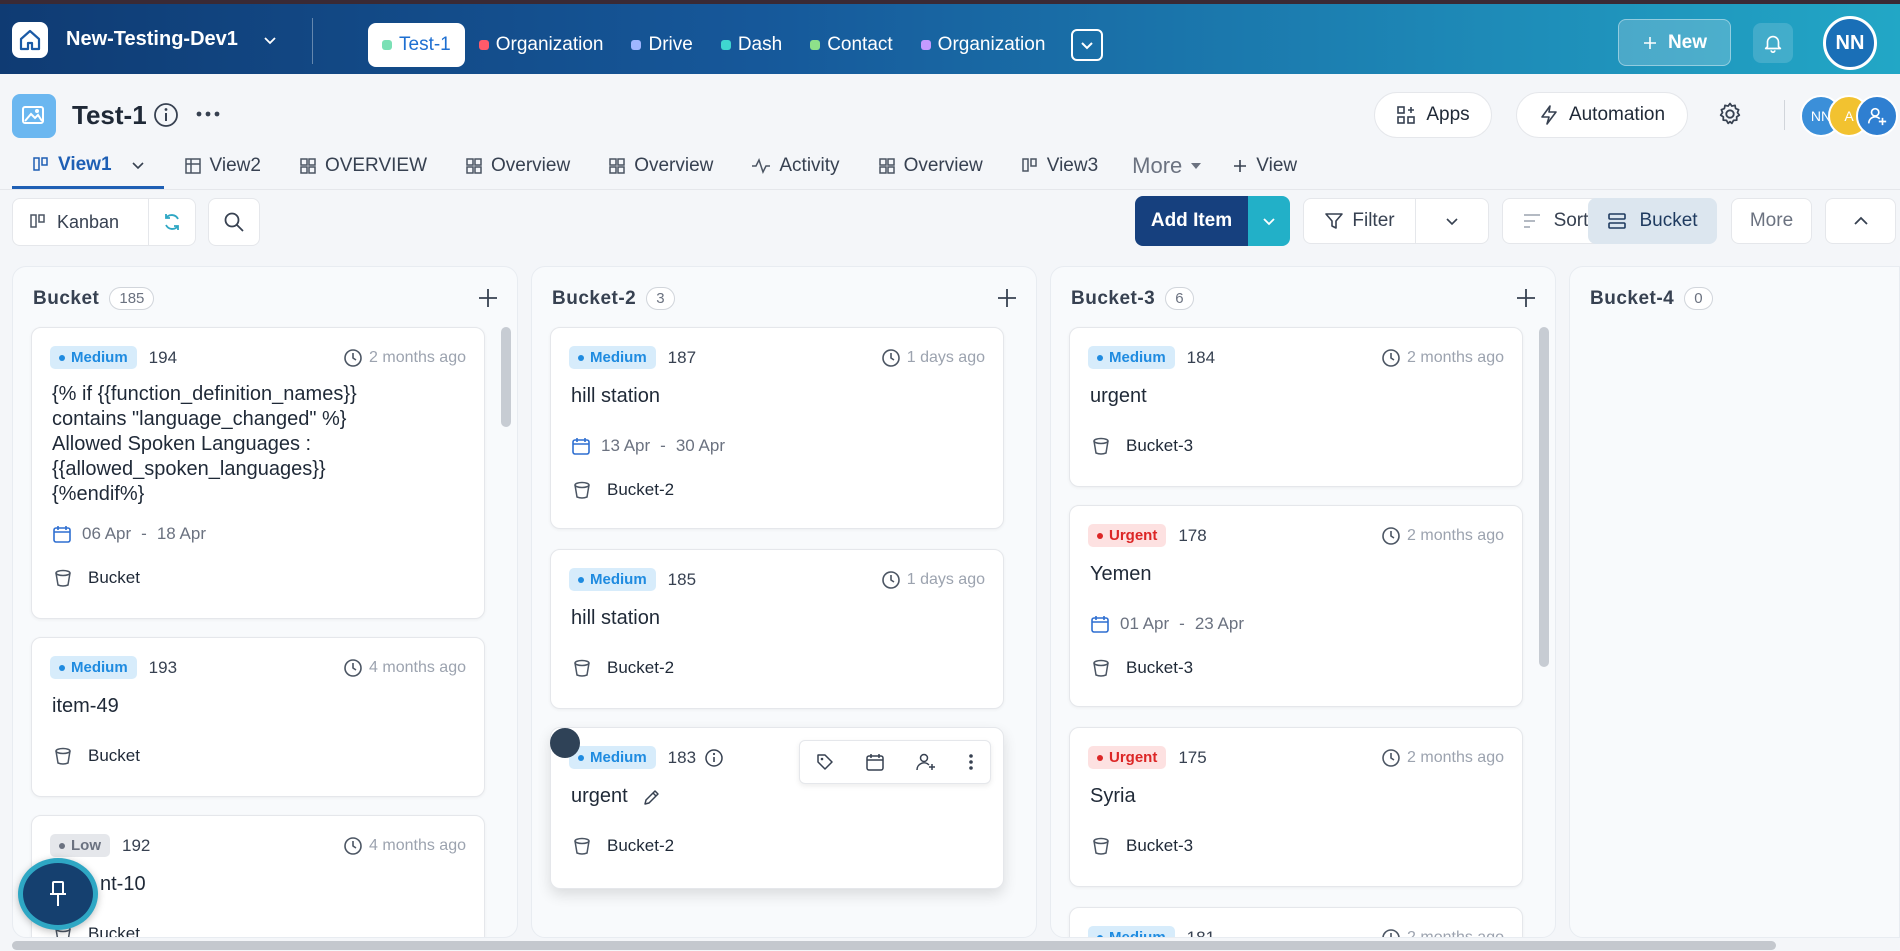 The image size is (1900, 951). I want to click on tab-overview-3: Overview, so click(929, 166).